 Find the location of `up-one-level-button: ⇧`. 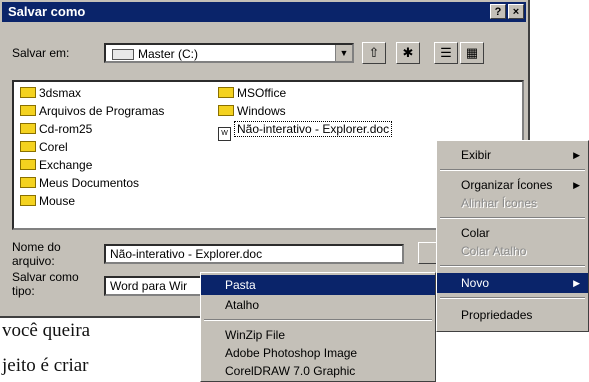

up-one-level-button: ⇧ is located at coordinates (374, 53).